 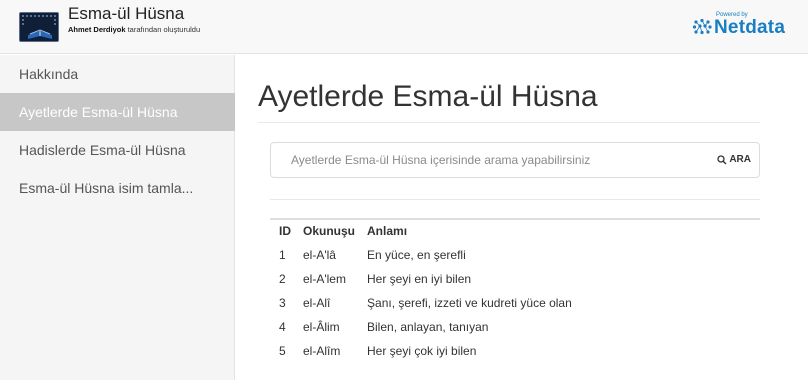 I want to click on app-title: Esma-ül Hüsna, so click(x=126, y=13).